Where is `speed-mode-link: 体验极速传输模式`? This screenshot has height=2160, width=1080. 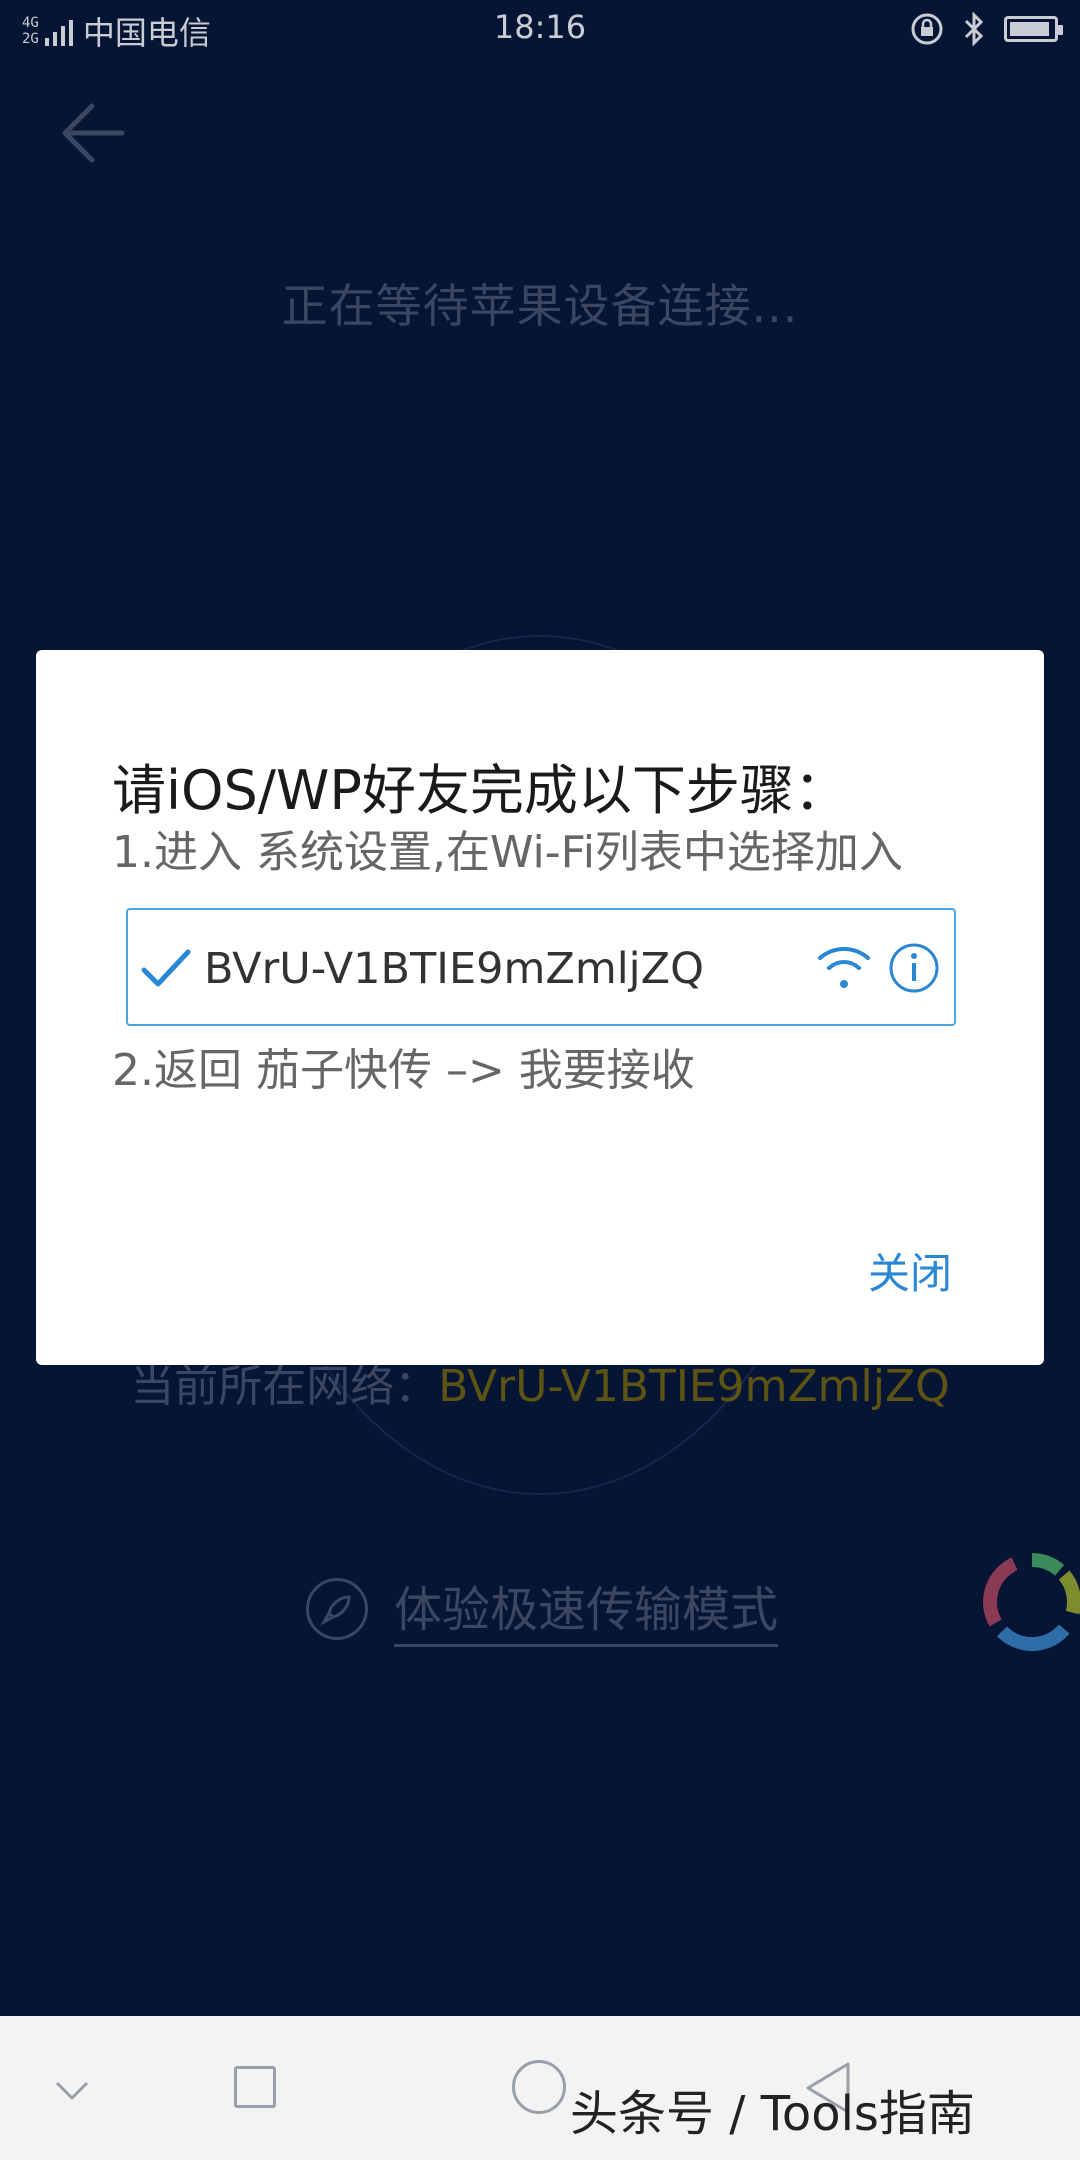
speed-mode-link: 体验极速传输模式 is located at coordinates (542, 1608).